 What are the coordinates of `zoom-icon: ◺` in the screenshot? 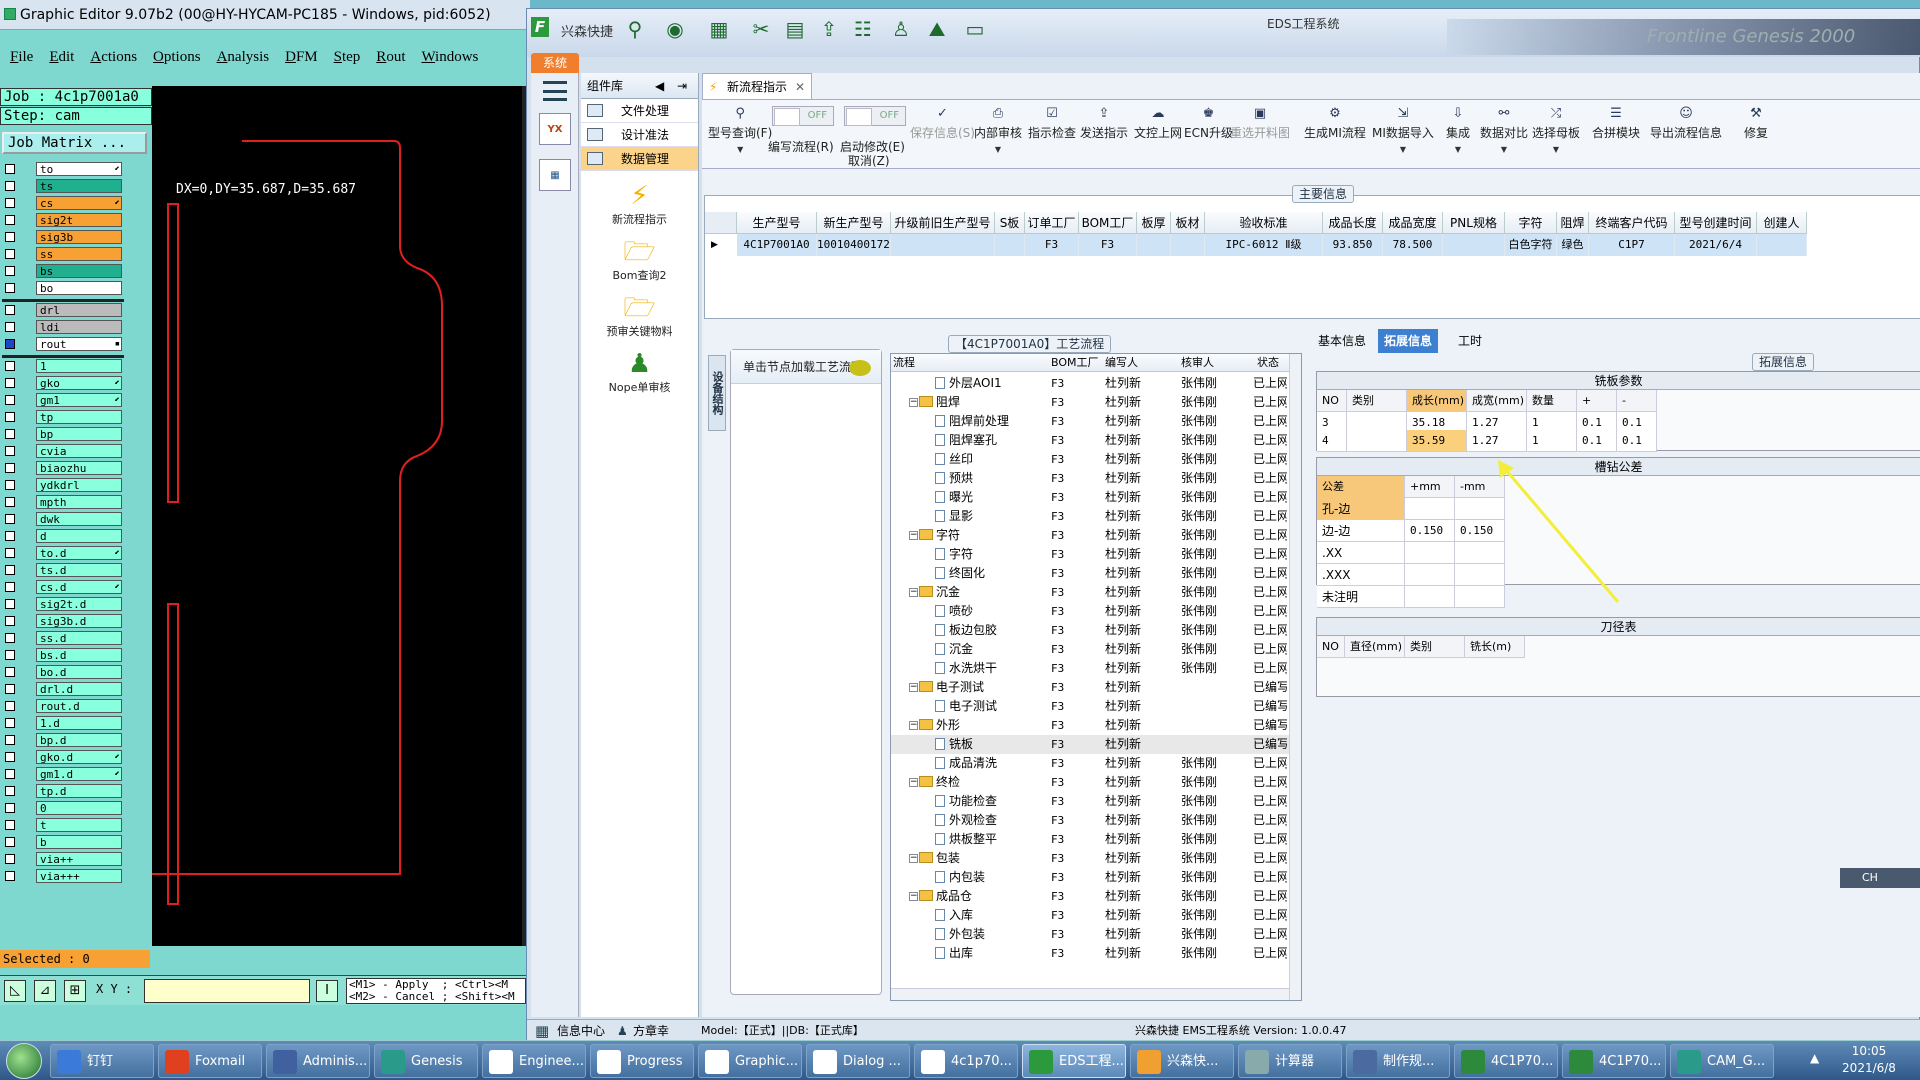 It's located at (15, 991).